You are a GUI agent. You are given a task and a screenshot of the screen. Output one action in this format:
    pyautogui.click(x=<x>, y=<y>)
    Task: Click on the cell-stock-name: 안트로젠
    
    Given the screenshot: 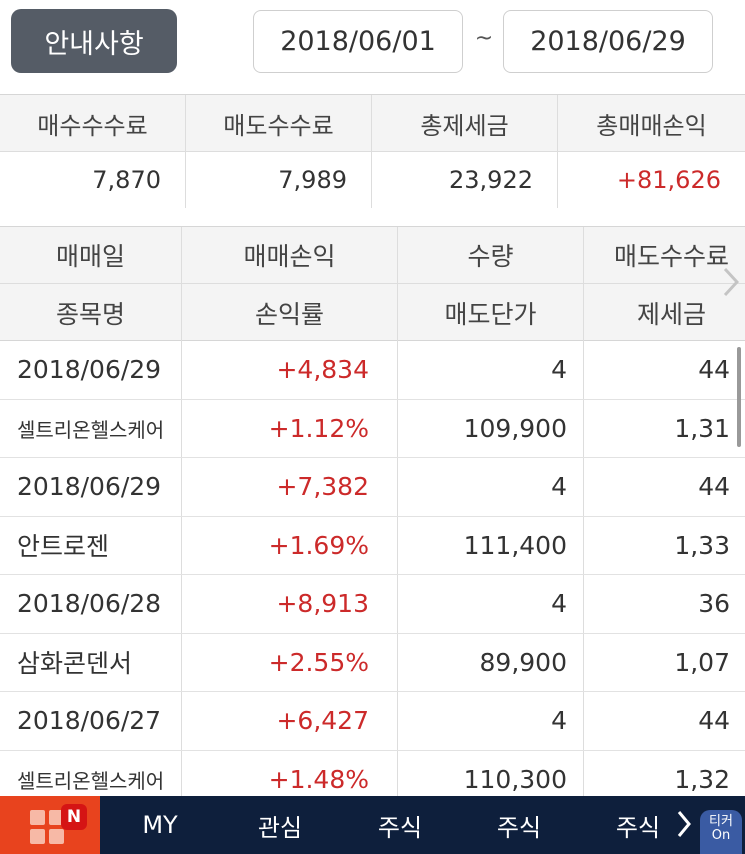 What is the action you would take?
    pyautogui.click(x=91, y=545)
    